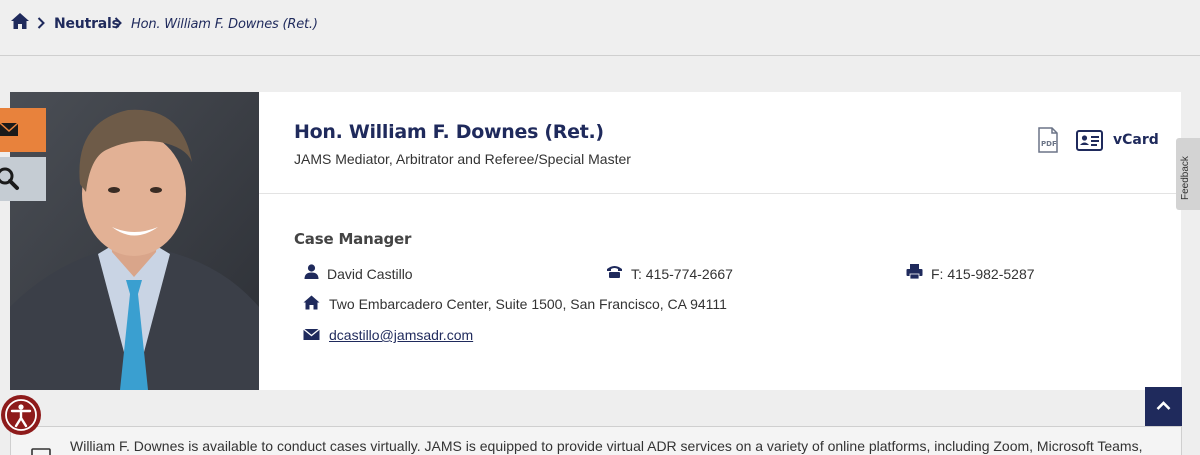  I want to click on neutral-name: Hon. William F. Downes (Ret.), so click(449, 132).